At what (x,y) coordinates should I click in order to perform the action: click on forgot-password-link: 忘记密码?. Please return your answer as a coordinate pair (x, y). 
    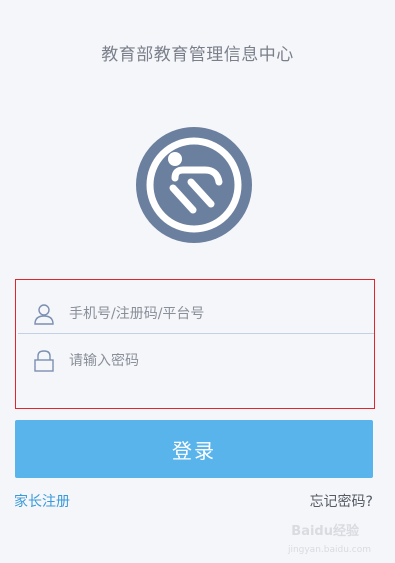
    Looking at the image, I should click on (341, 501).